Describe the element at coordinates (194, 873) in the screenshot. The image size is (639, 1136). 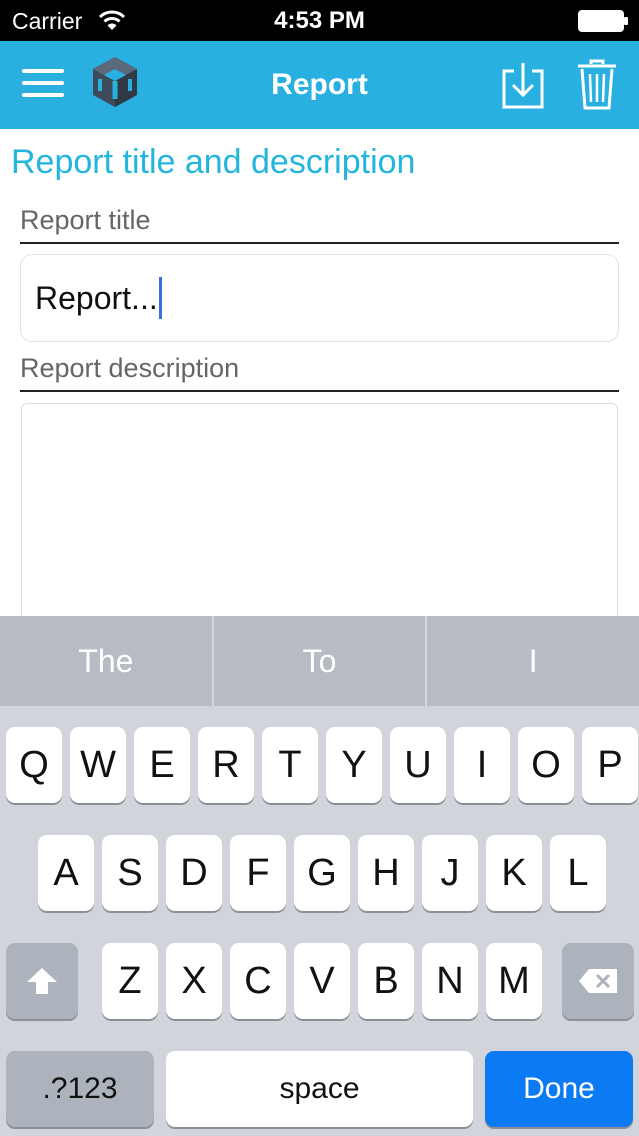
I see `key-d: D` at that location.